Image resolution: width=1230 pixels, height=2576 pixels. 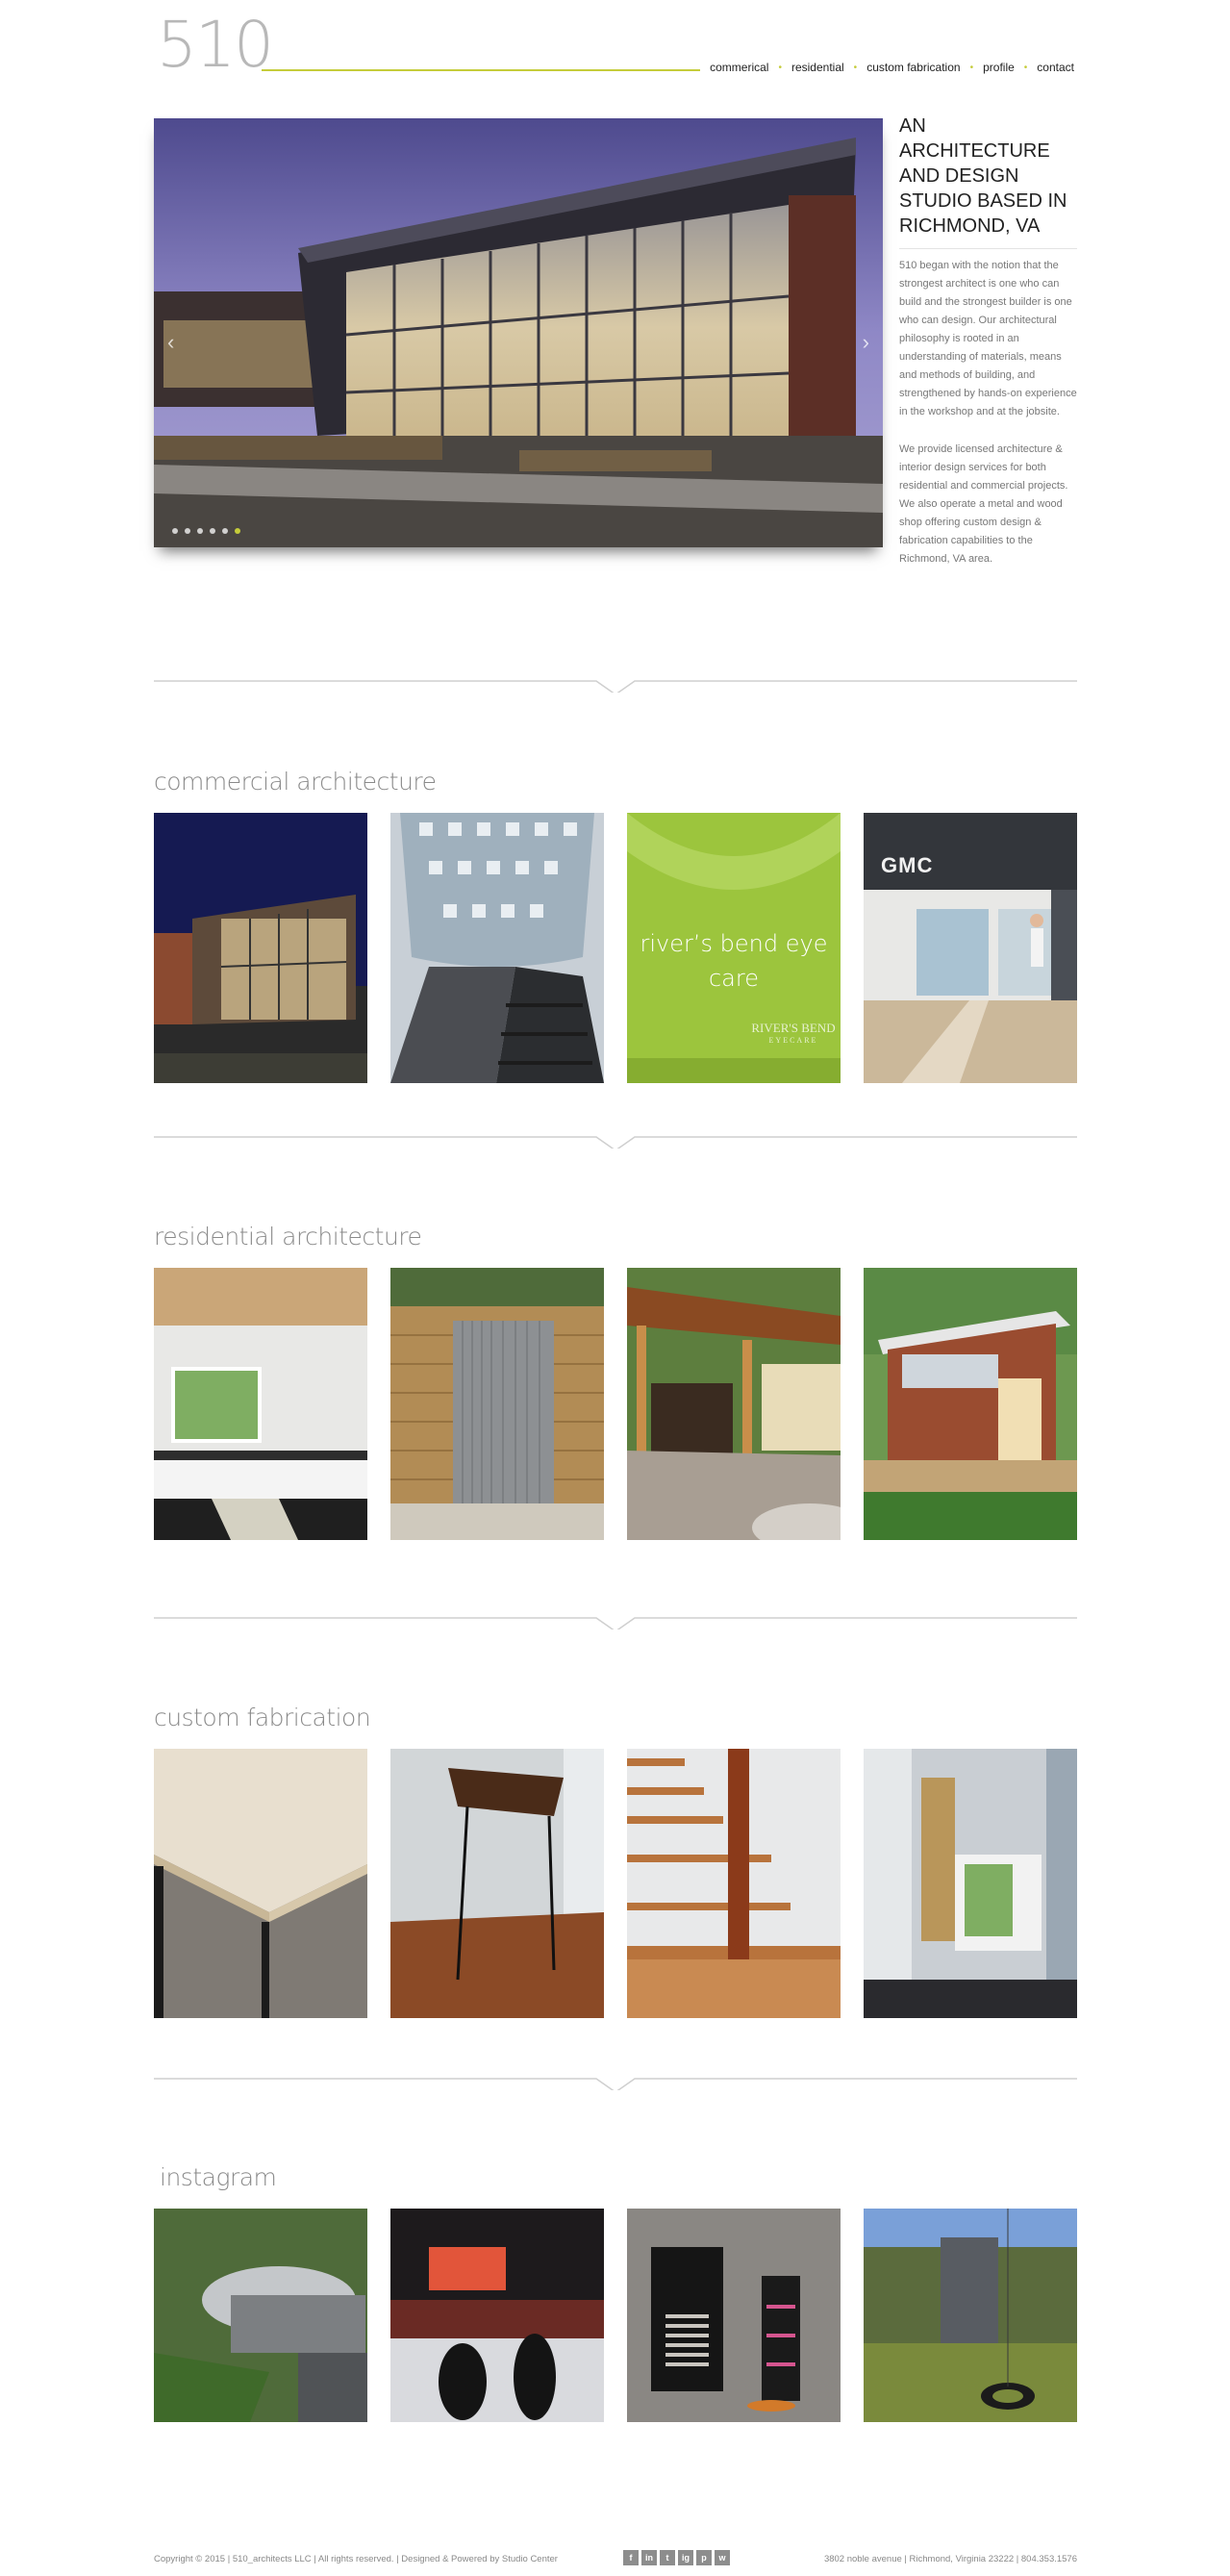 What do you see at coordinates (722, 2558) in the screenshot?
I see `wordpress-icon: w` at bounding box center [722, 2558].